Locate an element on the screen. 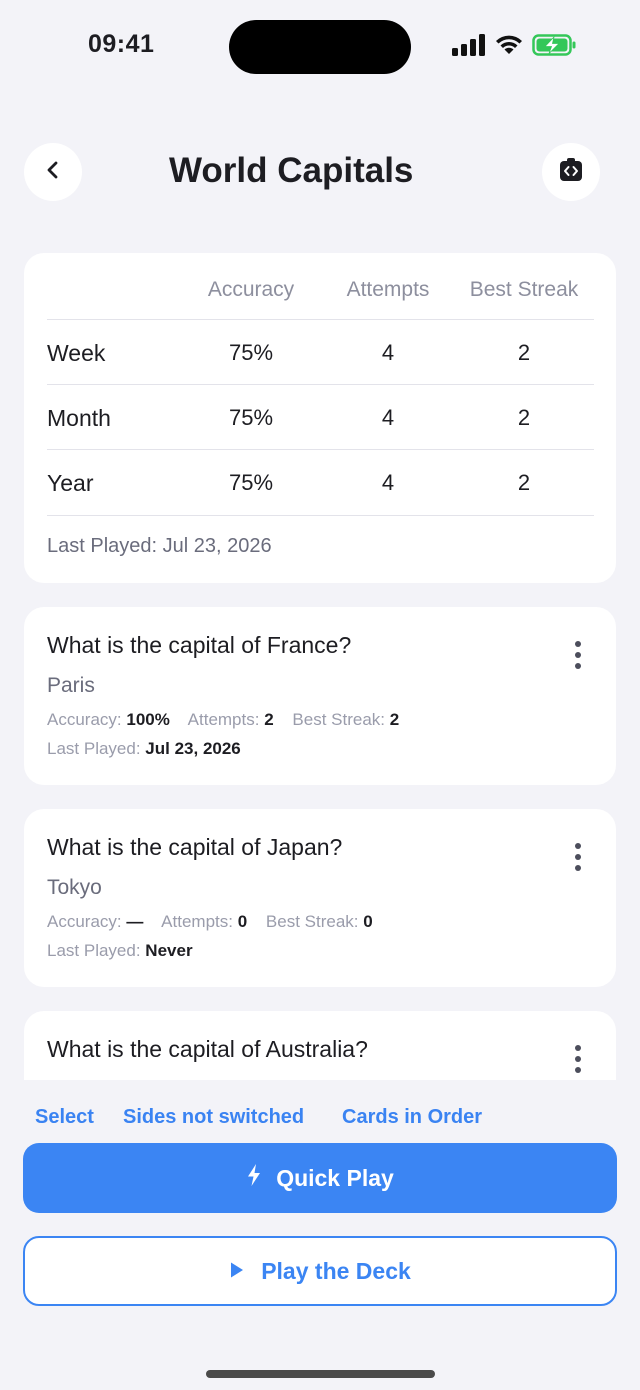  play-deck-label: Play the Deck is located at coordinates (336, 1270).